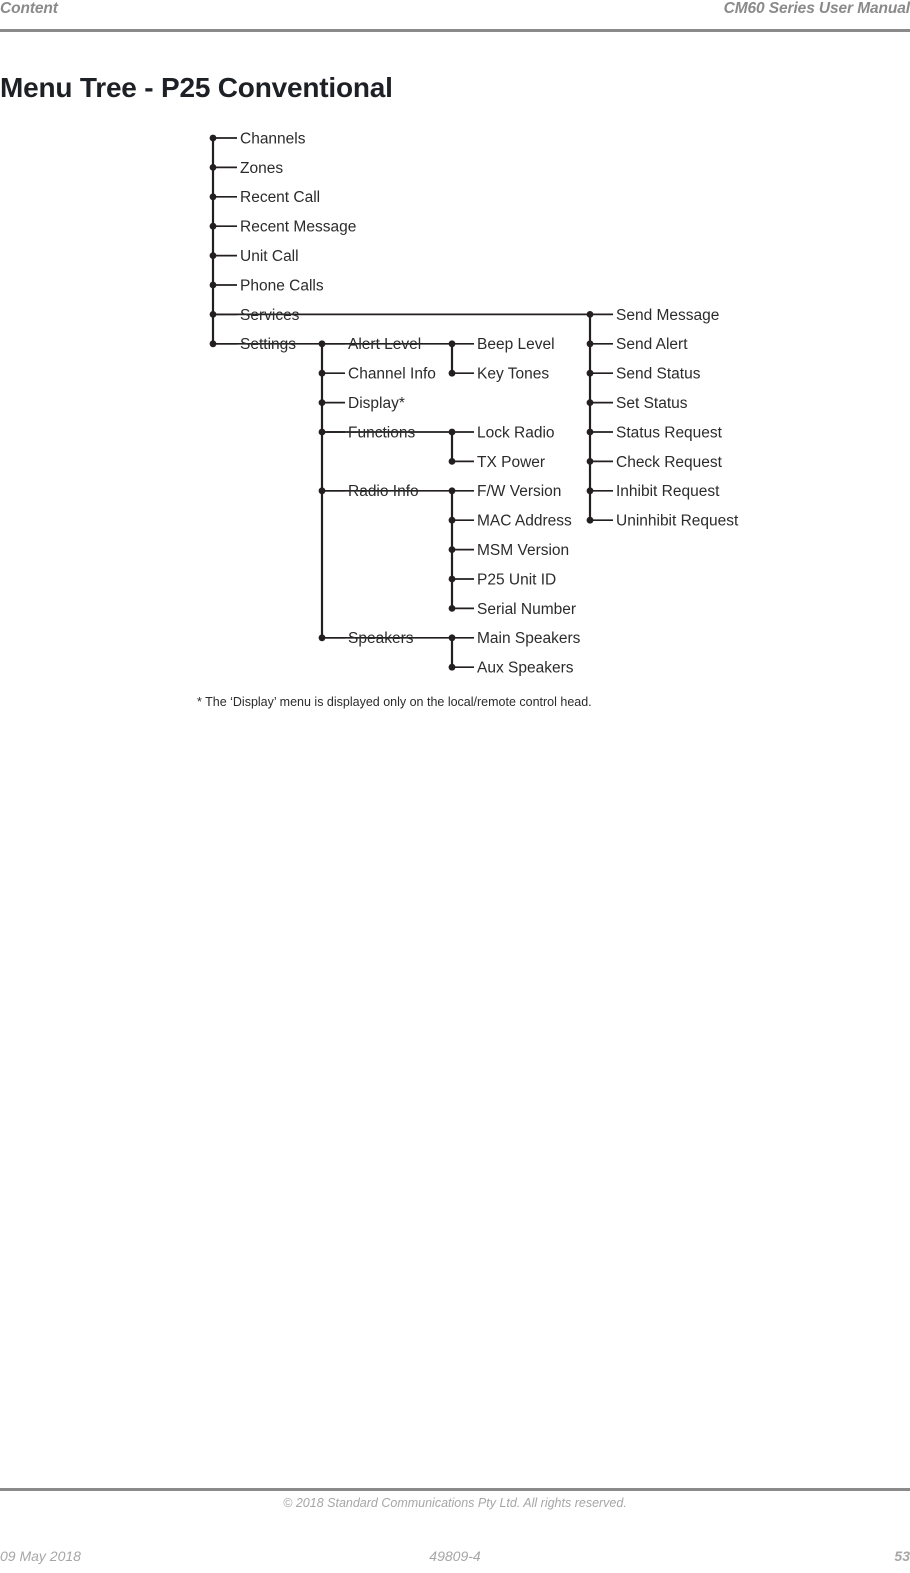 This screenshot has height=1573, width=910. I want to click on tree-node-label-msm-version: MSM Version, so click(523, 550).